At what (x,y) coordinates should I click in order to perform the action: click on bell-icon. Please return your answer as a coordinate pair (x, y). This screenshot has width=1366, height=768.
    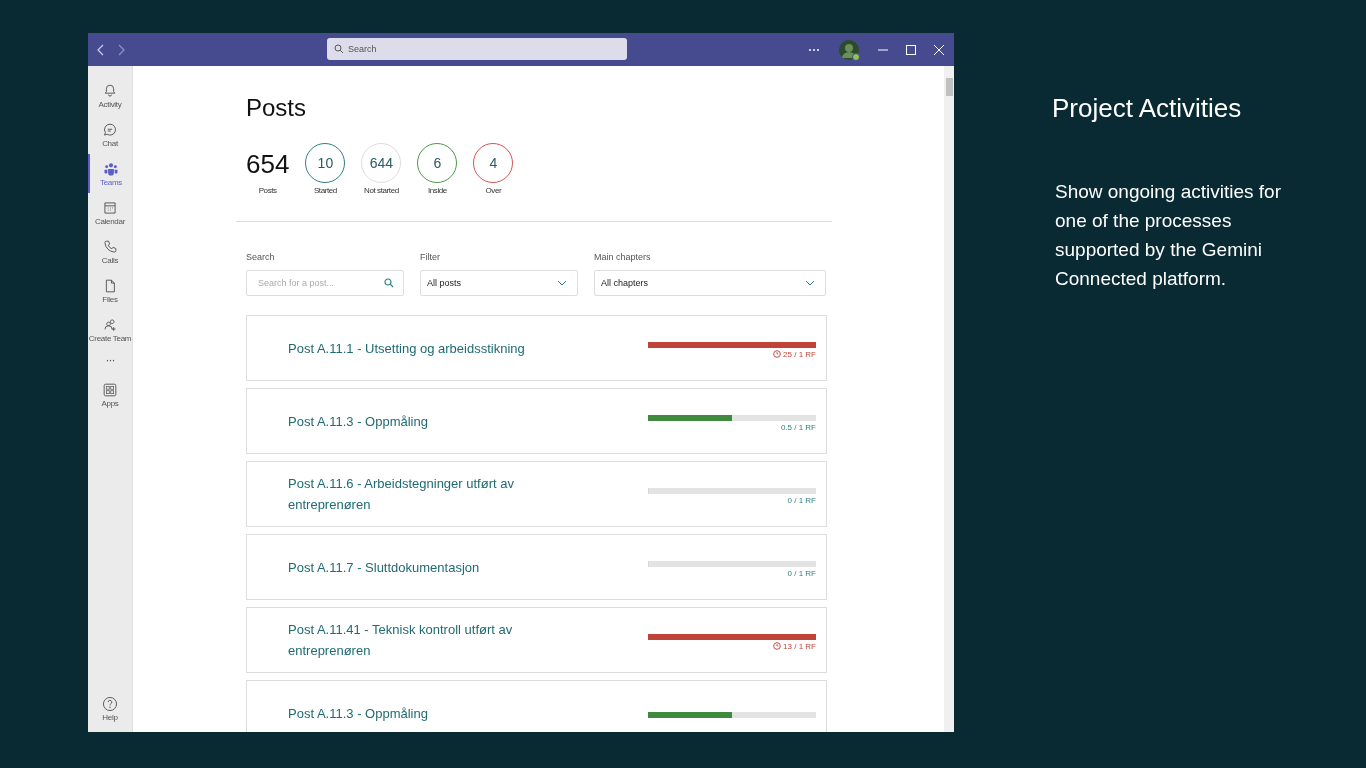
    Looking at the image, I should click on (110, 90).